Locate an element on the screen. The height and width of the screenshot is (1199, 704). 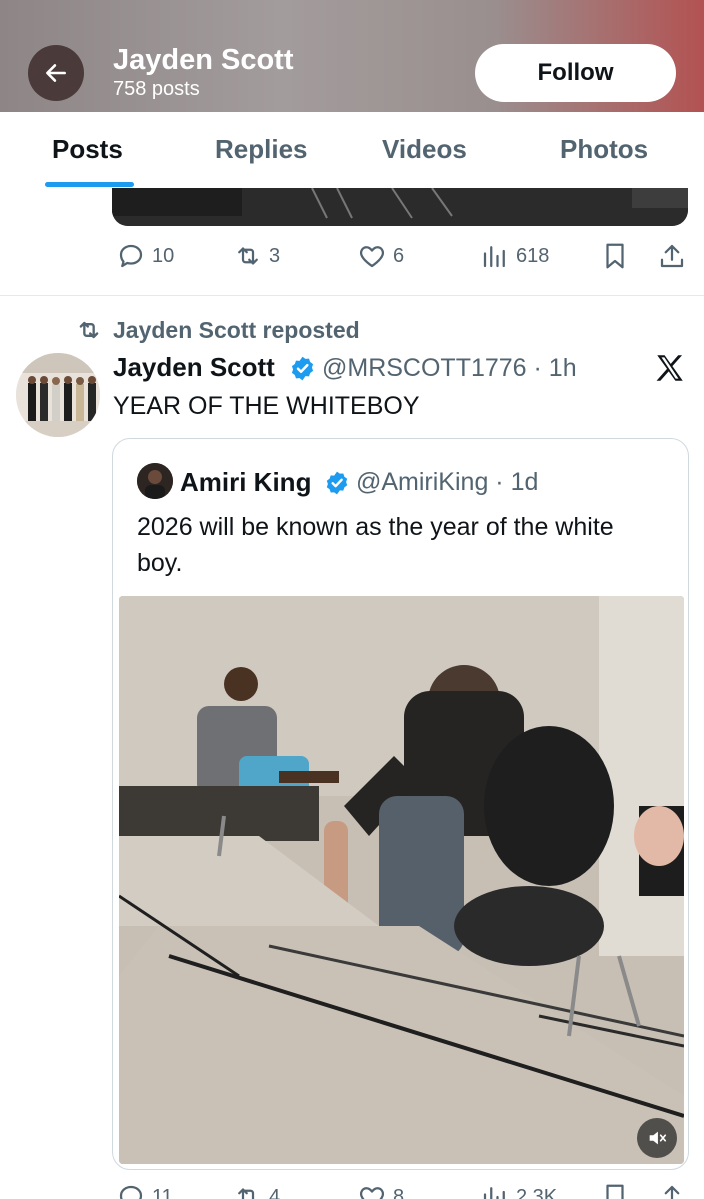
x-logo-icon is located at coordinates (669, 368).